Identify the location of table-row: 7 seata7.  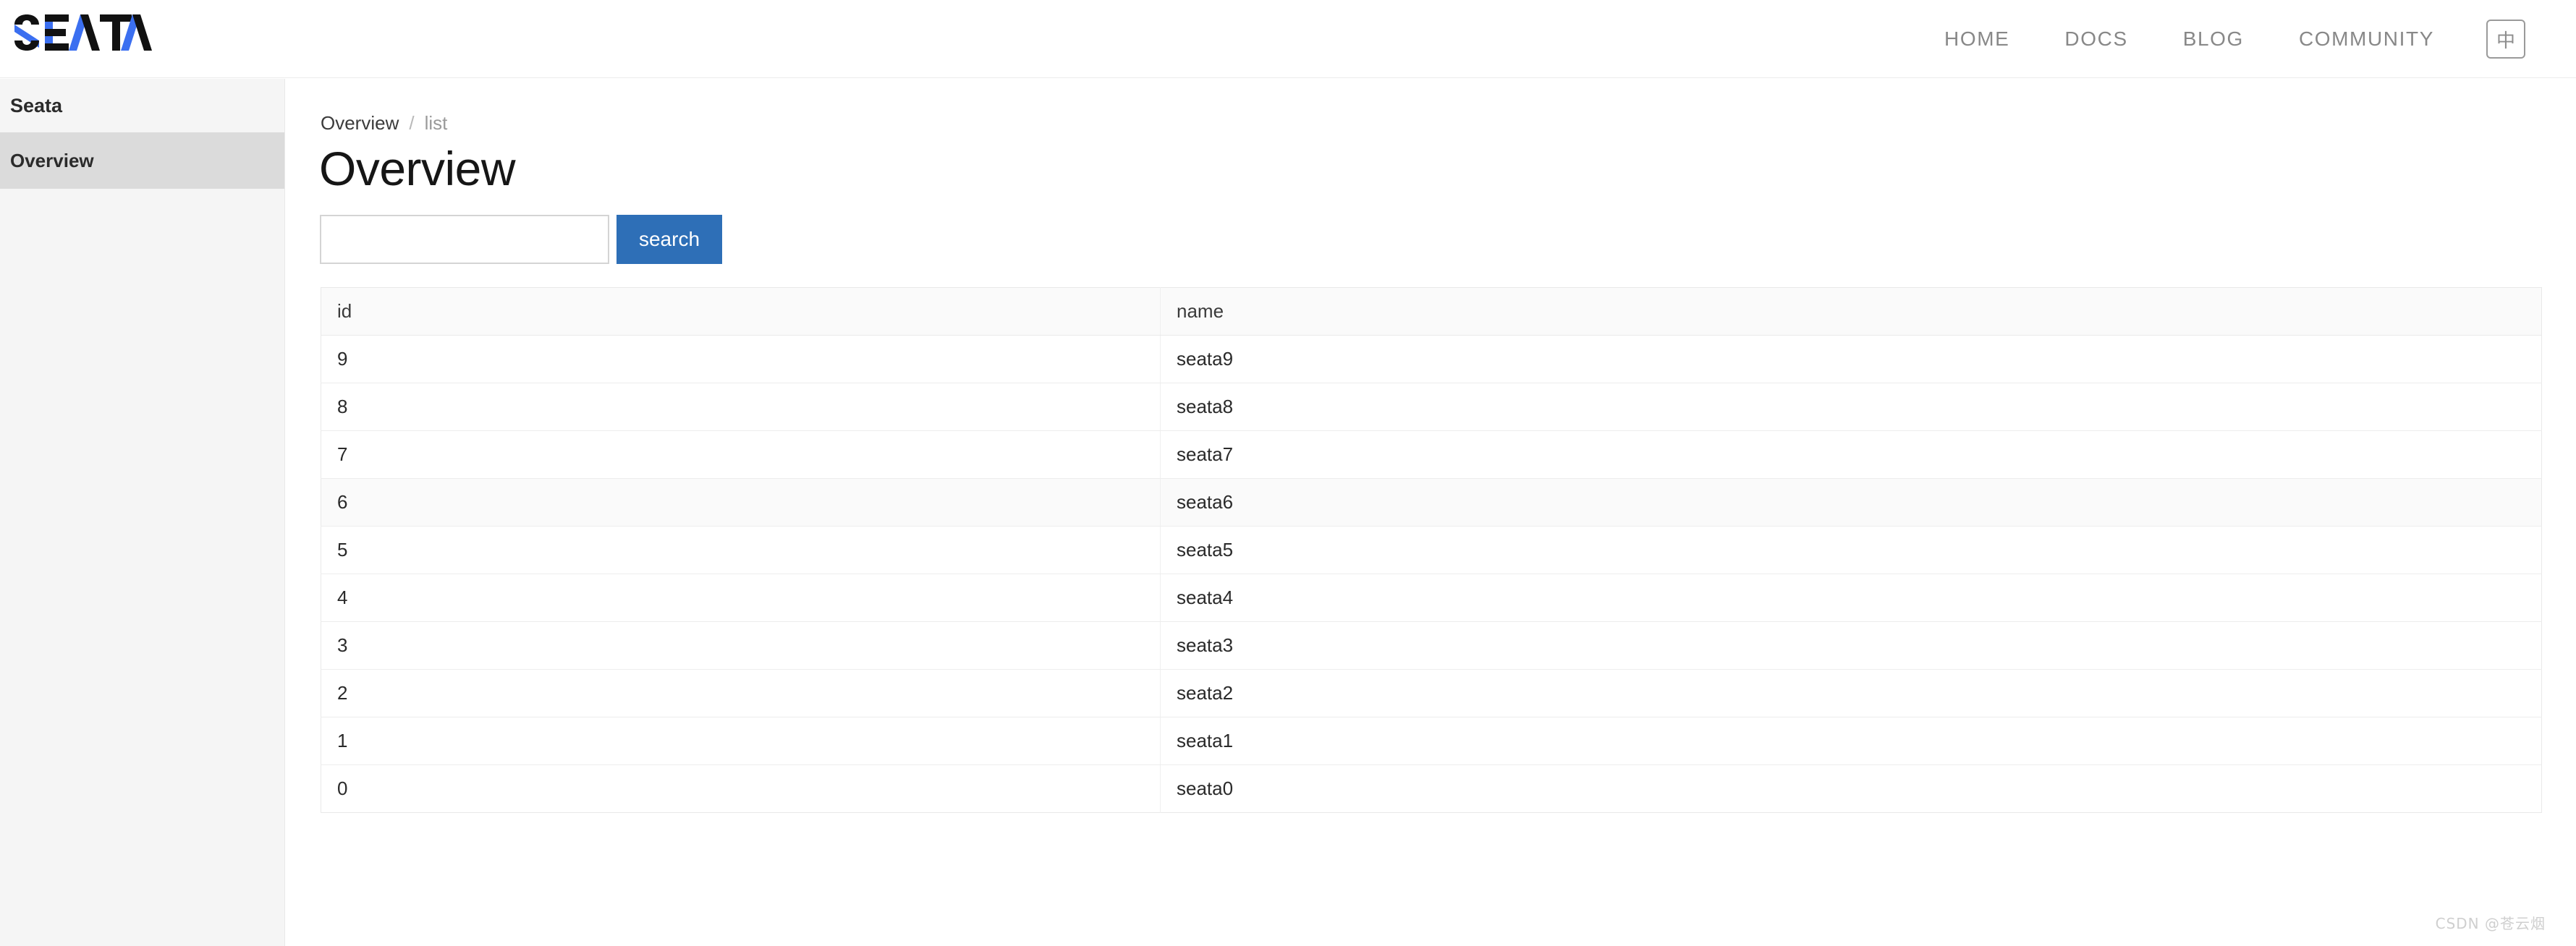
(1431, 454).